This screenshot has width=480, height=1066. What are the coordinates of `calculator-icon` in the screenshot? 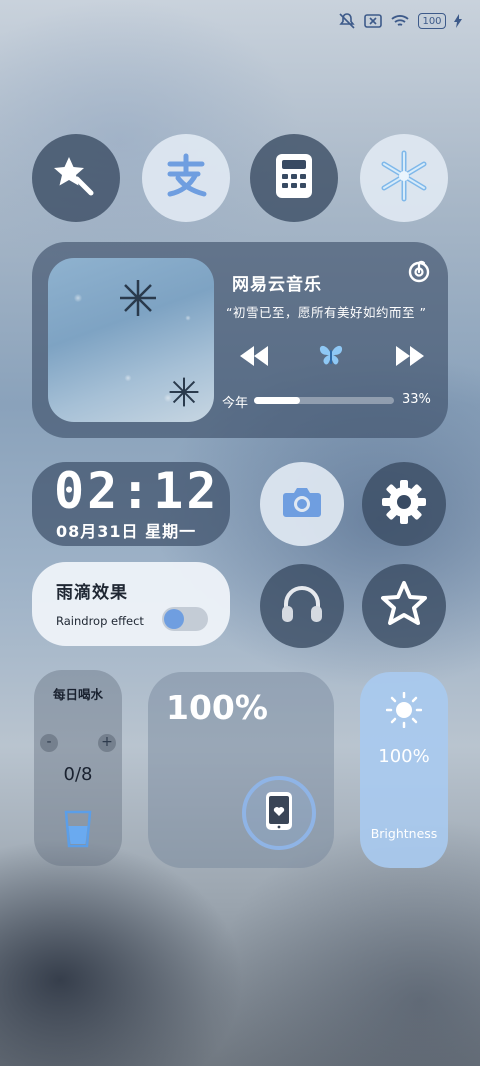 It's located at (294, 178).